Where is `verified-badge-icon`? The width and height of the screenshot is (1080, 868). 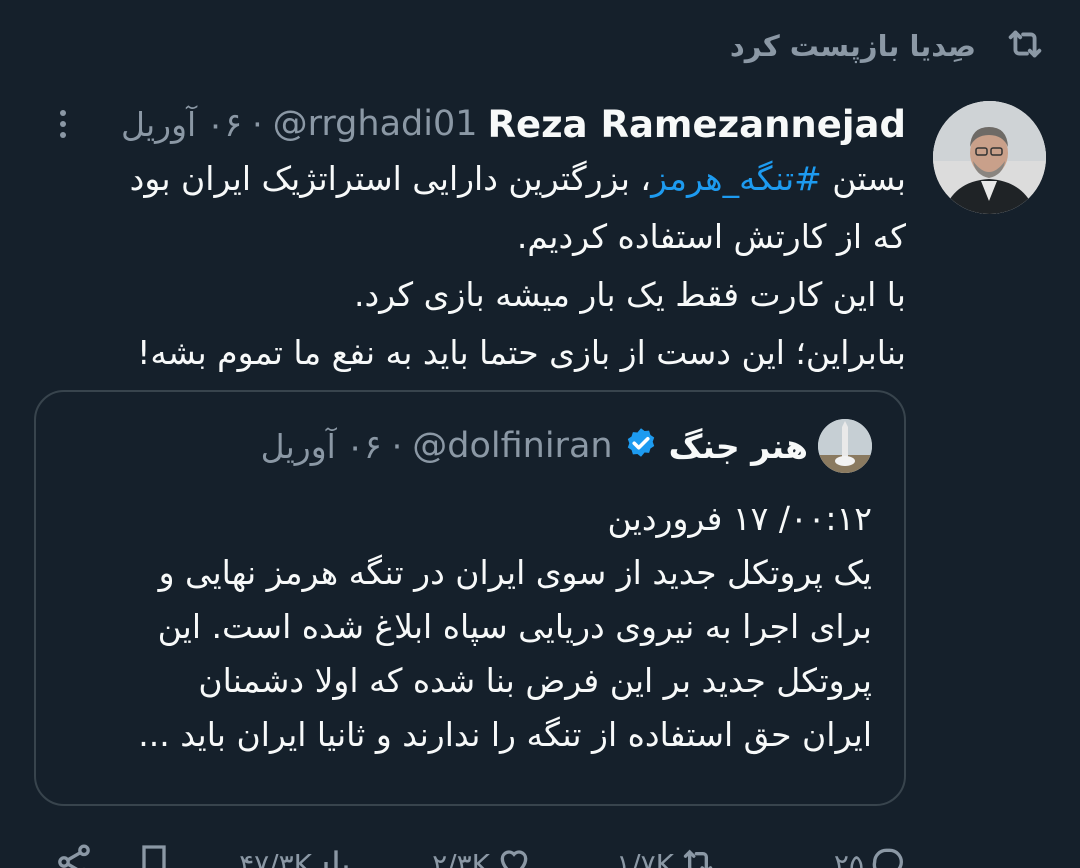 verified-badge-icon is located at coordinates (641, 446).